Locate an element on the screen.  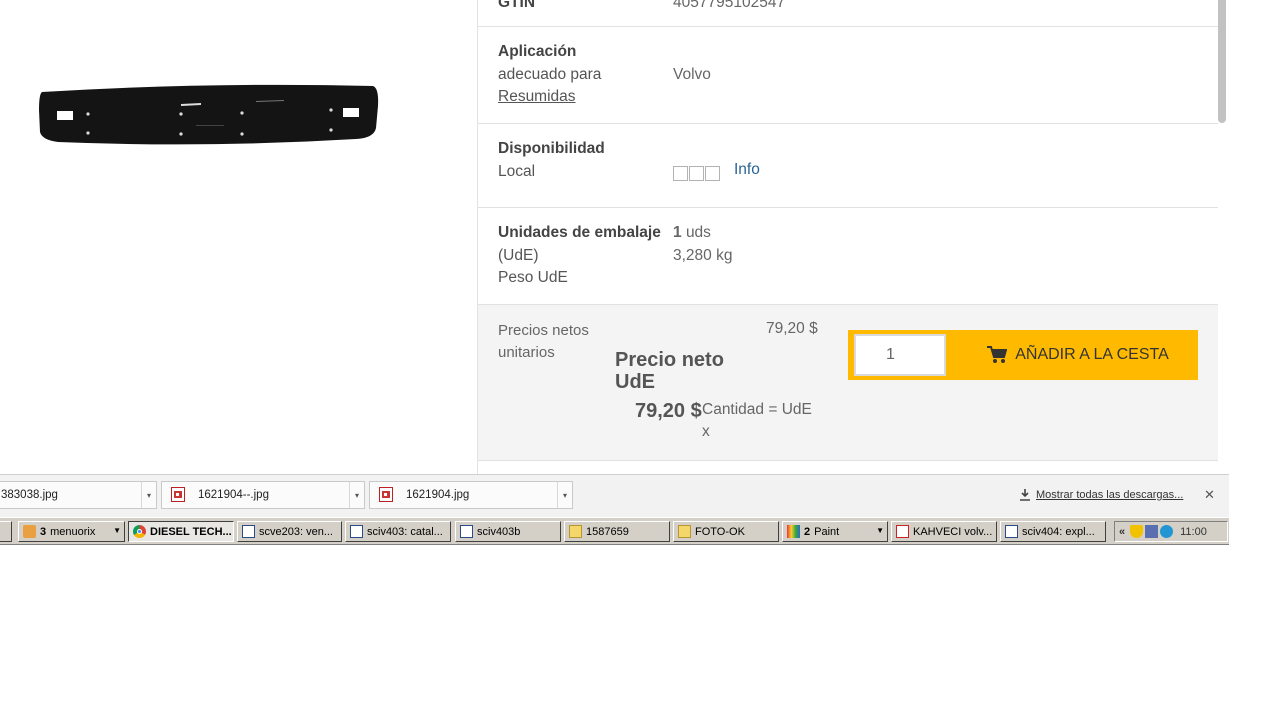
download-filename: 383038.jpg is located at coordinates (29, 495).